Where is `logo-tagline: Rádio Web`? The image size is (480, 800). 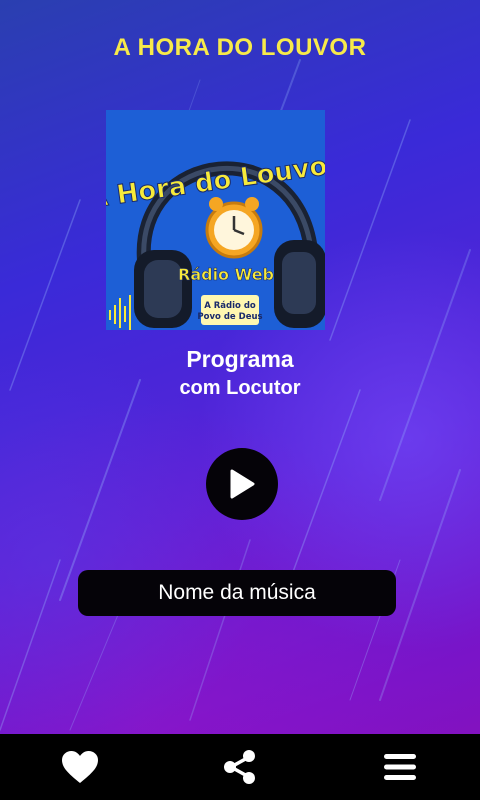 logo-tagline: Rádio Web is located at coordinates (226, 274).